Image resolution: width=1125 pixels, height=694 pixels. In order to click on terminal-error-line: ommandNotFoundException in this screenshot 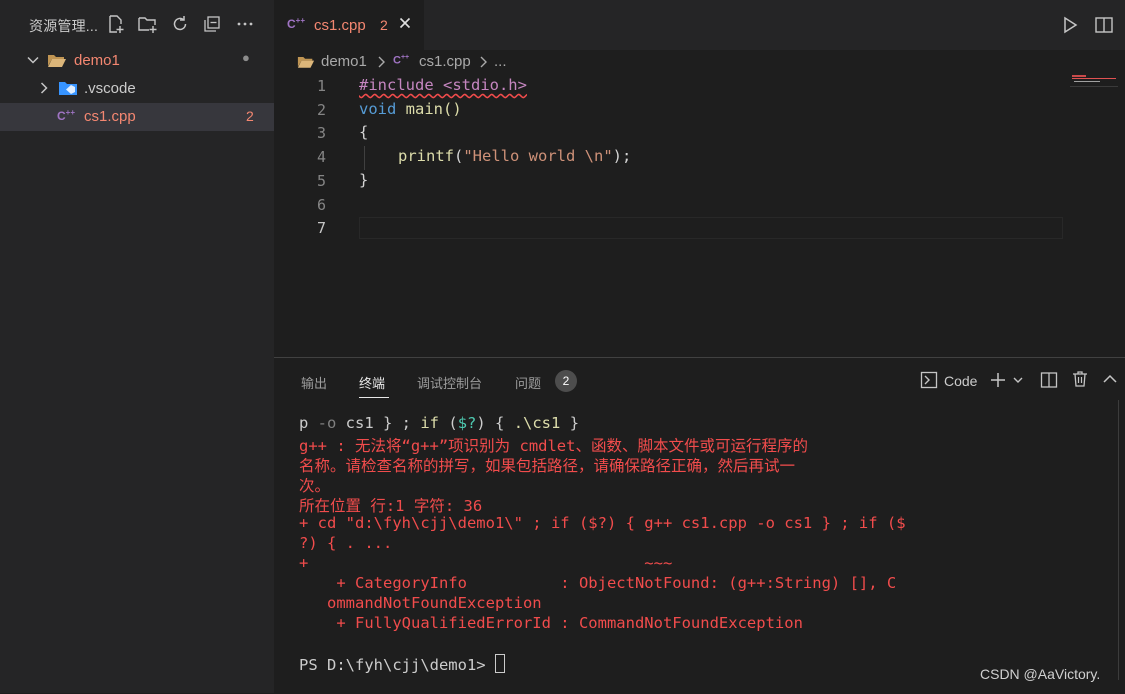, I will do `click(420, 603)`.